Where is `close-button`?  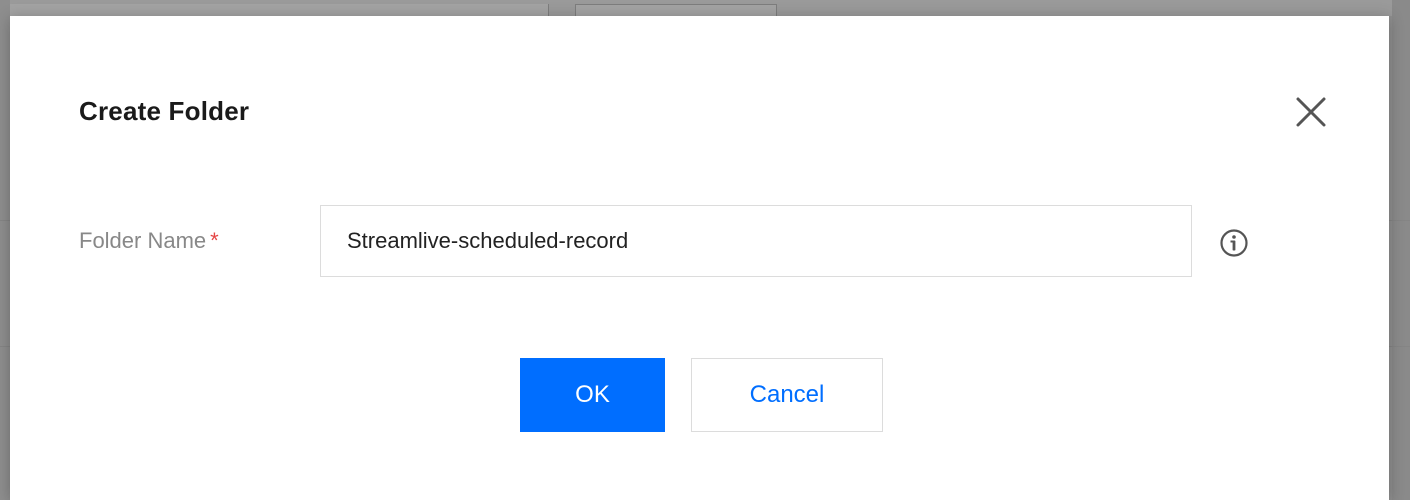 close-button is located at coordinates (1311, 112).